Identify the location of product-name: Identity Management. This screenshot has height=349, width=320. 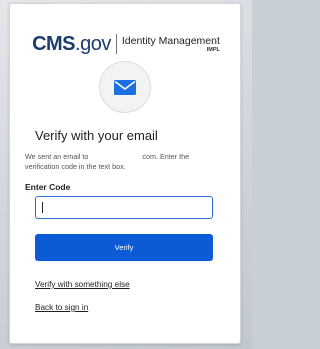
(170, 41).